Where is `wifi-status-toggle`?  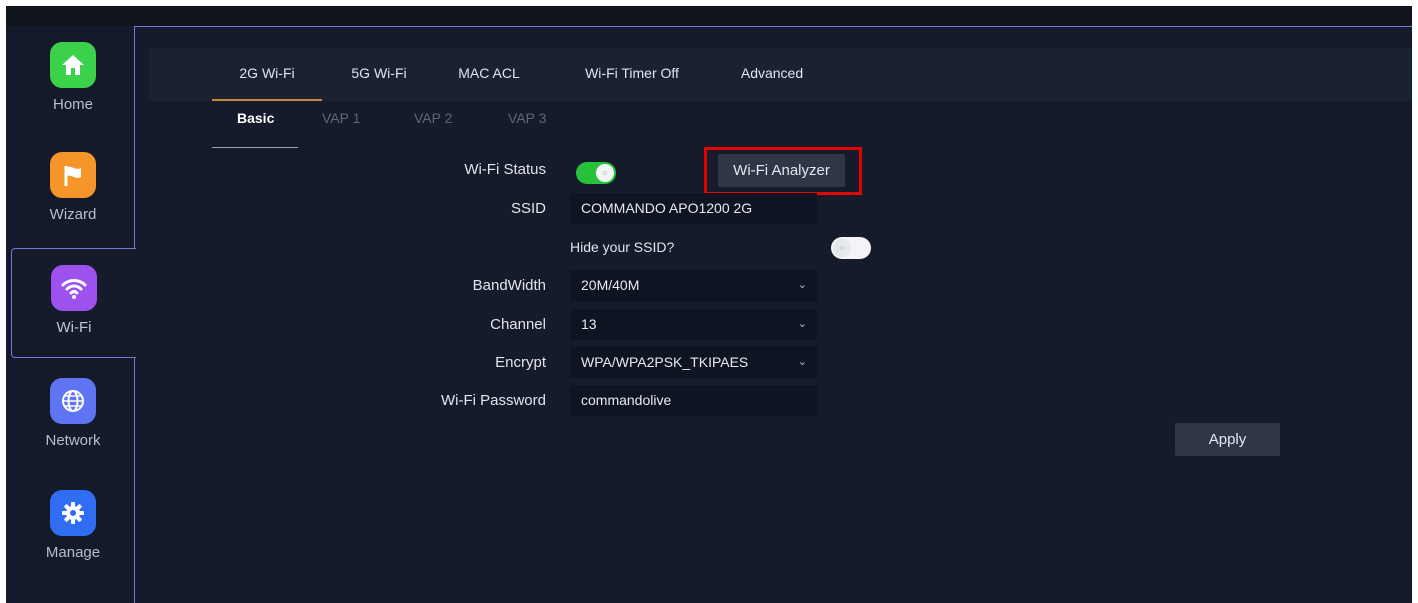
wifi-status-toggle is located at coordinates (596, 173).